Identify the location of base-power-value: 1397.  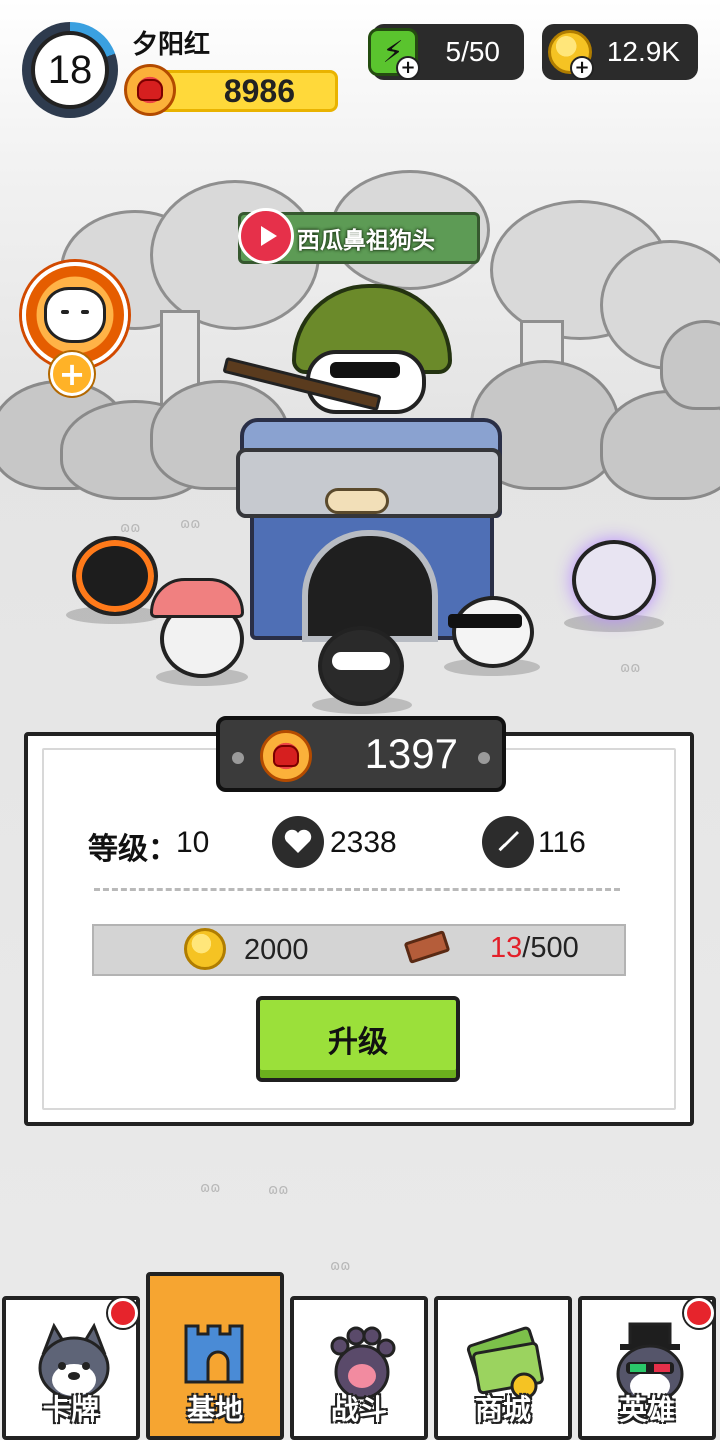
(411, 753).